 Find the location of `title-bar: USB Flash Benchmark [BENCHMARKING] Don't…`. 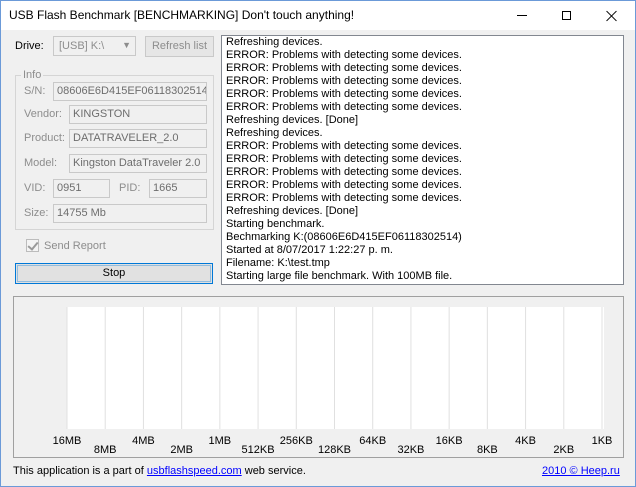

title-bar: USB Flash Benchmark [BENCHMARKING] Don't… is located at coordinates (318, 15).